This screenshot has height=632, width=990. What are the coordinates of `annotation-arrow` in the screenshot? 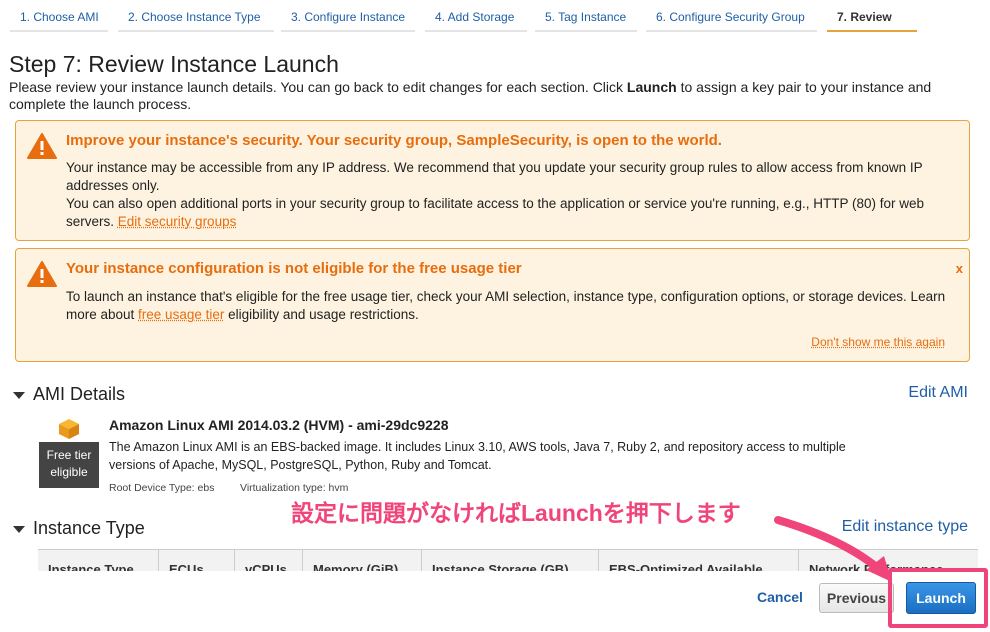 It's located at (833, 549).